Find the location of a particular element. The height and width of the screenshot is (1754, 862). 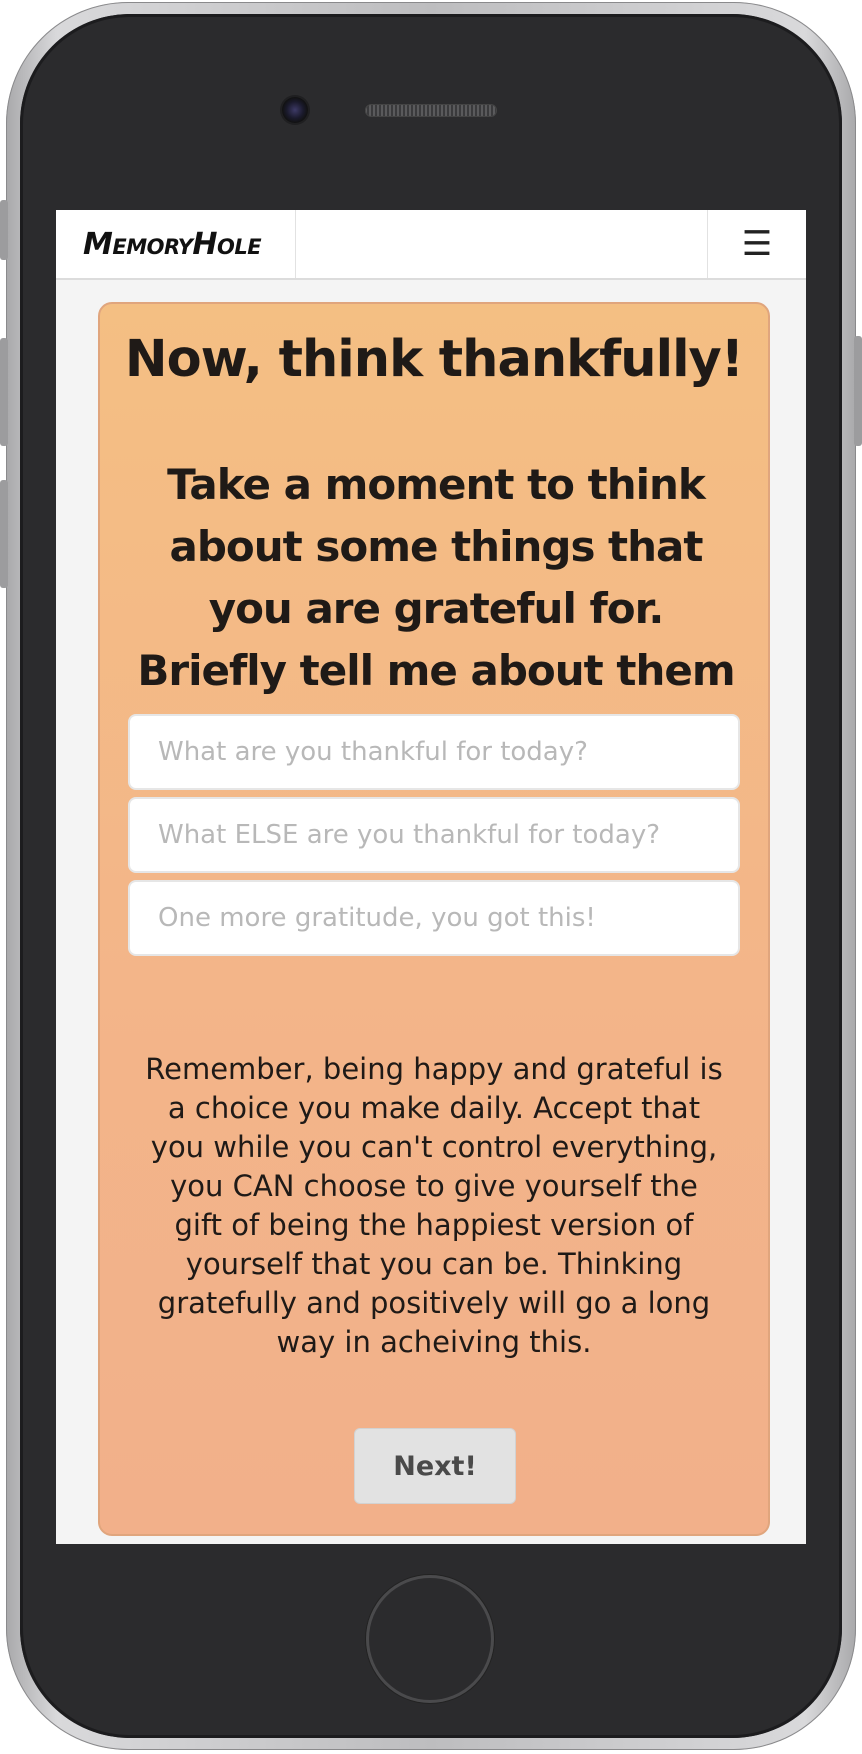

brand-logo: MemoryHole is located at coordinates (176, 244).